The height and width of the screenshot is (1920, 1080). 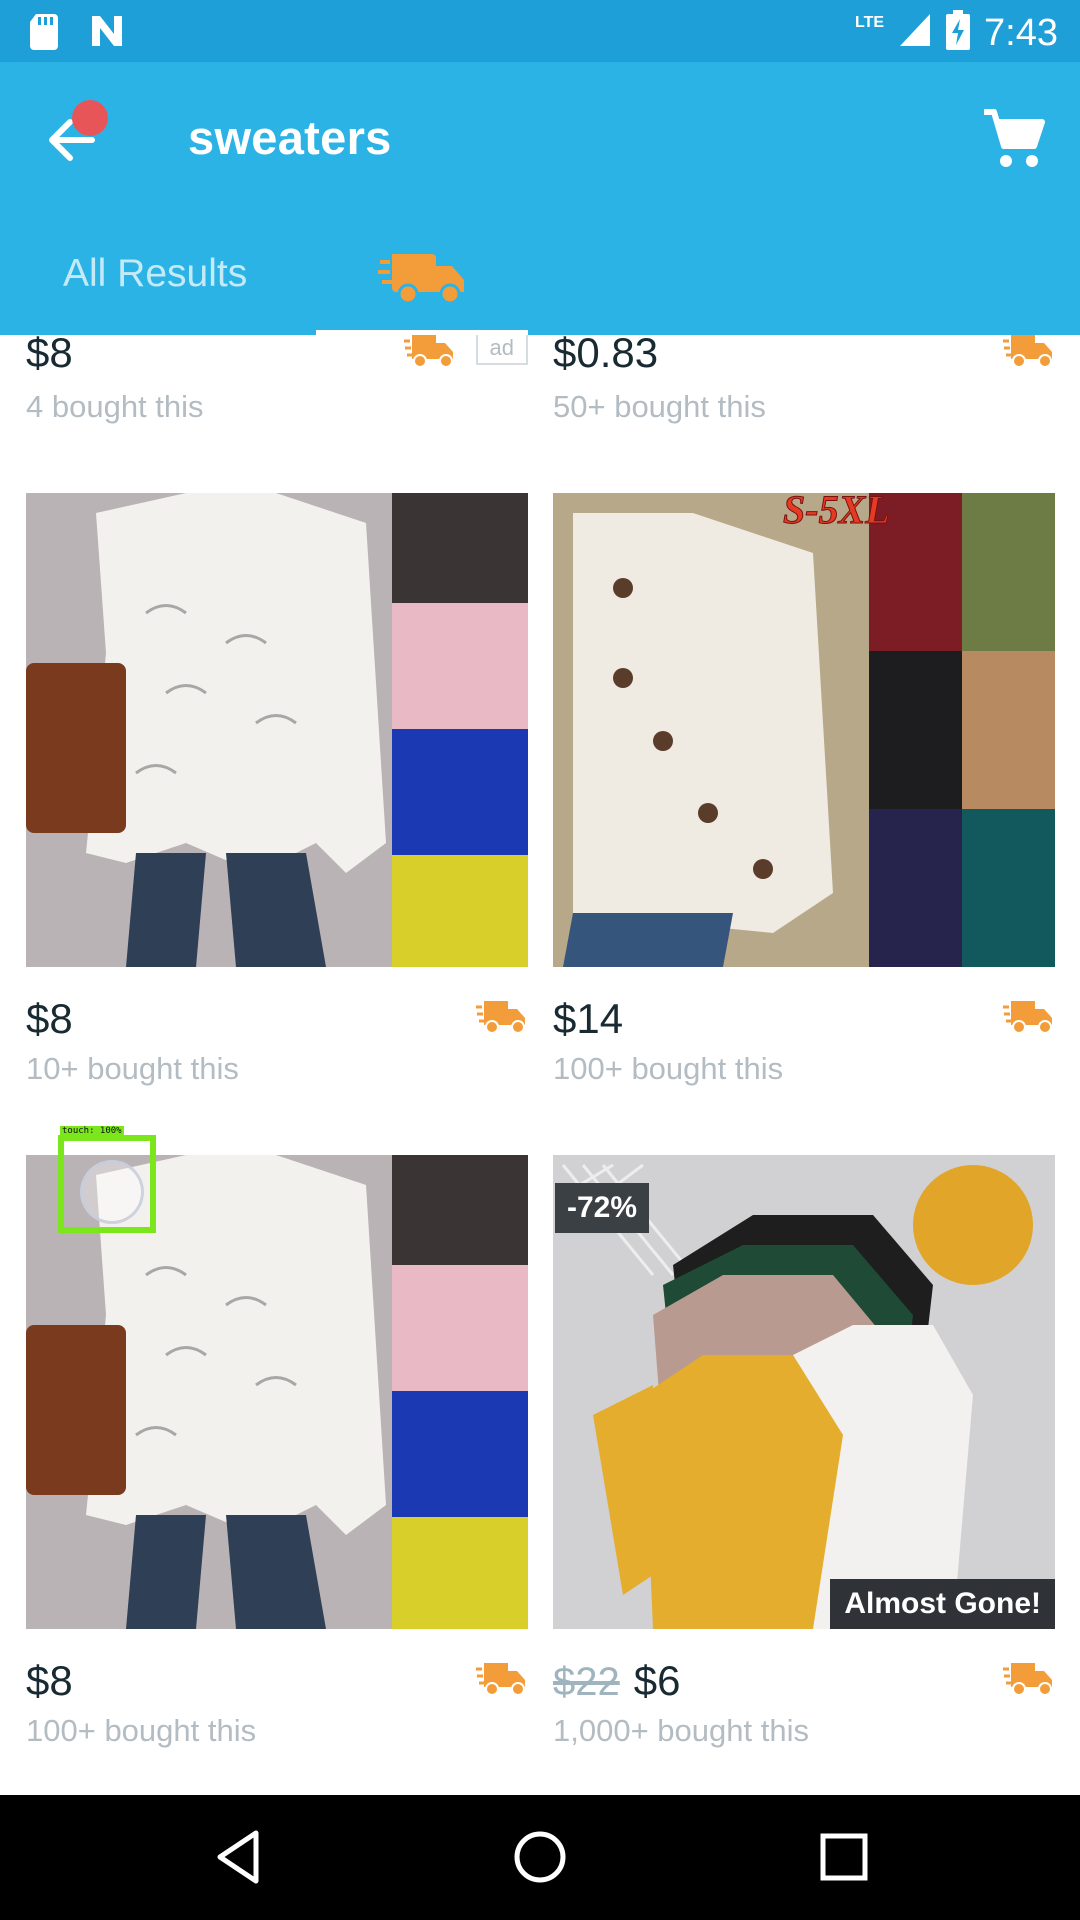 I want to click on product-image, so click(x=277, y=730).